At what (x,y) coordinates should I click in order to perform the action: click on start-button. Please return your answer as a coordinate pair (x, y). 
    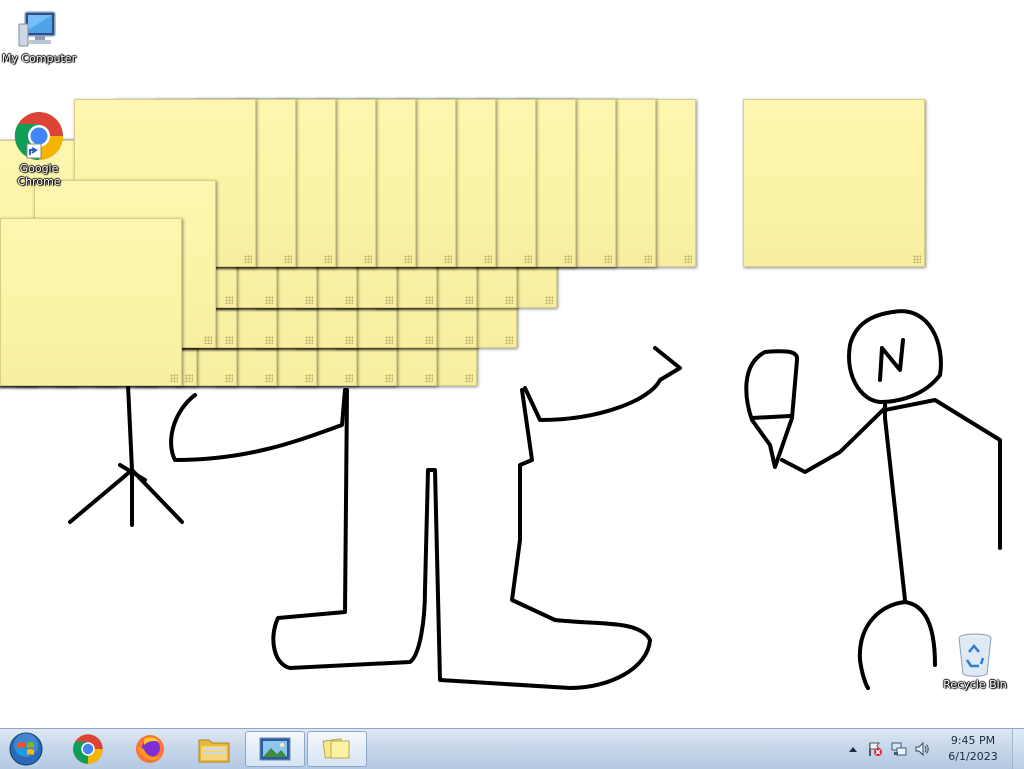
    Looking at the image, I should click on (26, 749).